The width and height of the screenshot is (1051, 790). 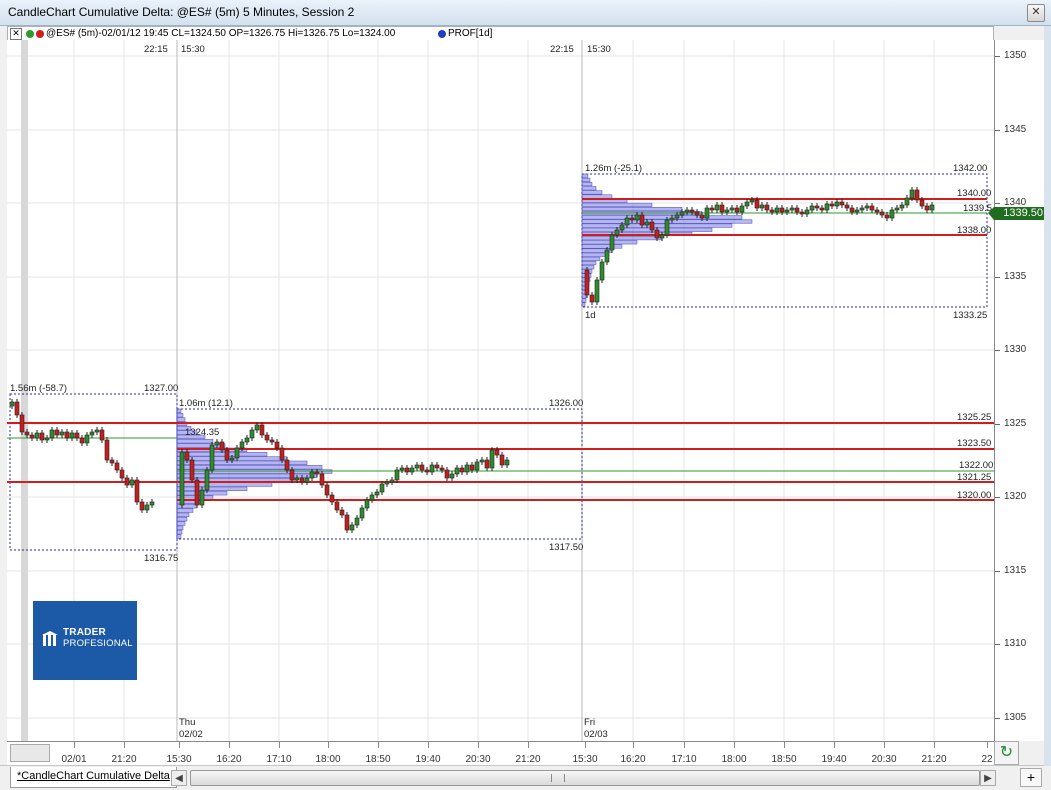 What do you see at coordinates (470, 33) in the screenshot?
I see `indicator-label: PROF[1d]` at bounding box center [470, 33].